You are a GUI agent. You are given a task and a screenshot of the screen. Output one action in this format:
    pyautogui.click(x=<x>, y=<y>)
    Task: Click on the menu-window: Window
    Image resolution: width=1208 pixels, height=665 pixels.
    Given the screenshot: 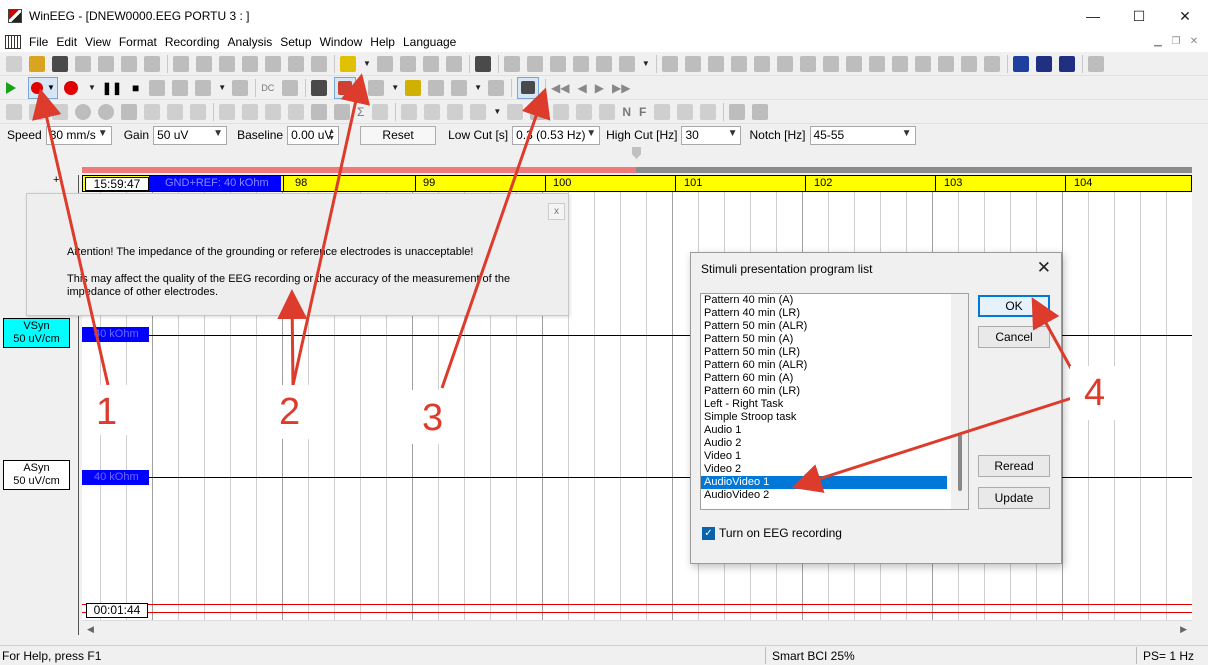 What is the action you would take?
    pyautogui.click(x=345, y=42)
    